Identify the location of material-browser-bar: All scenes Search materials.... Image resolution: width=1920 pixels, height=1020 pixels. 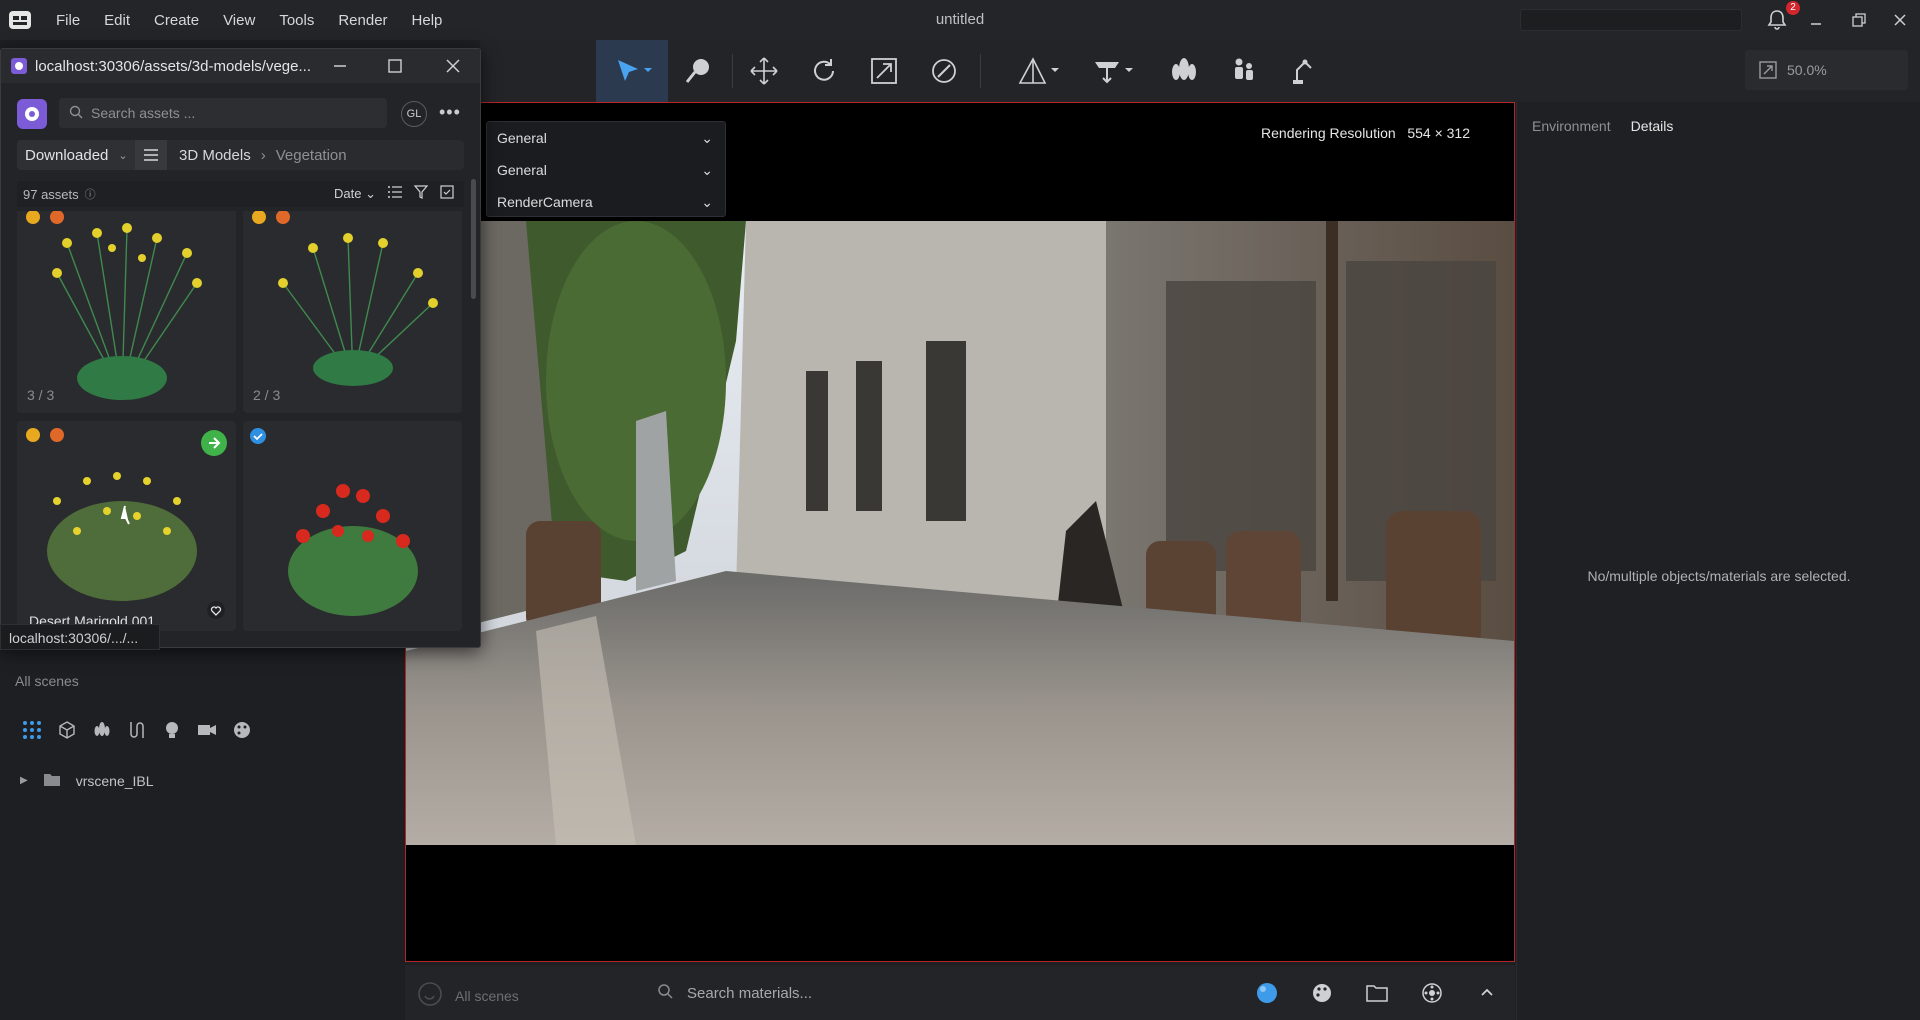
(960, 992).